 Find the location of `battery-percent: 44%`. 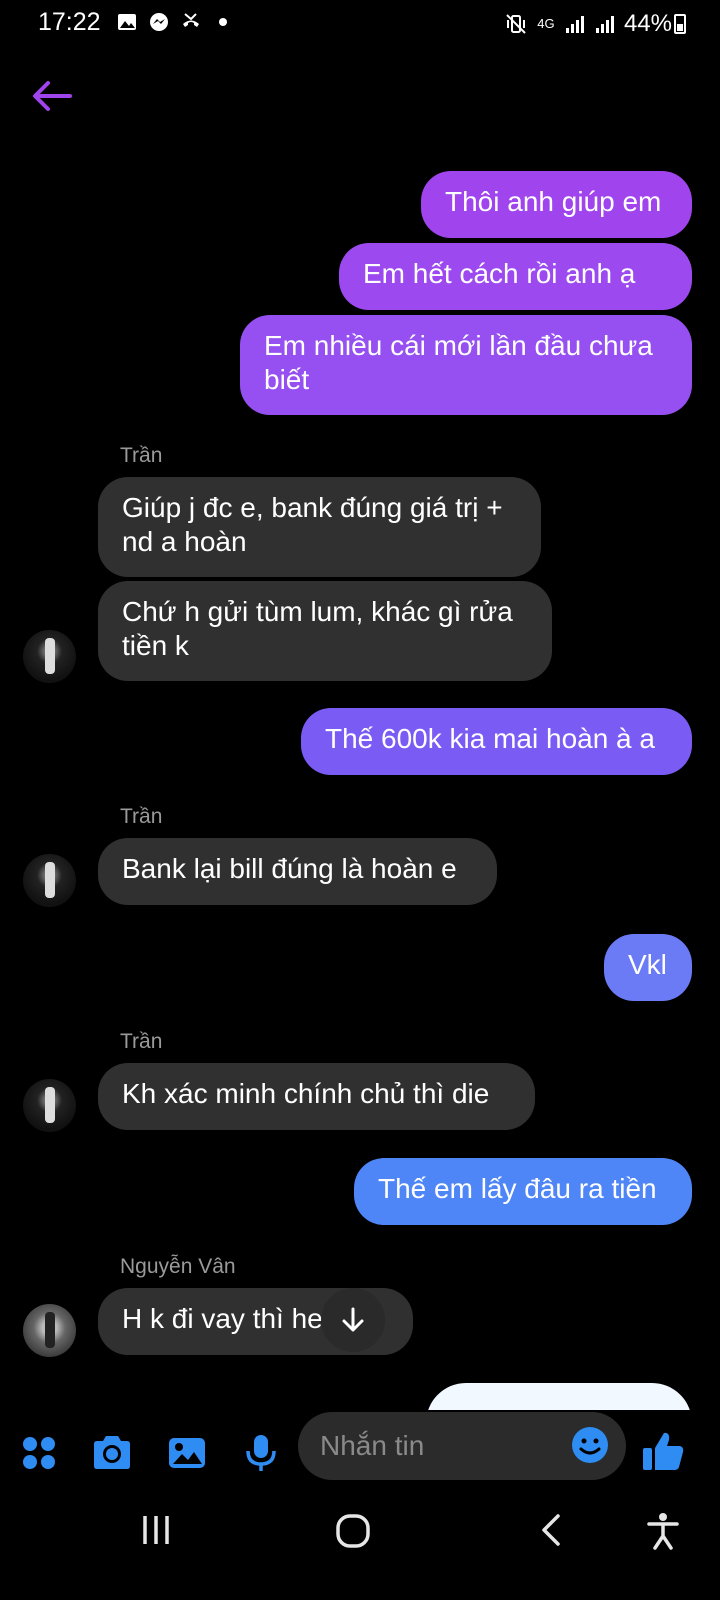

battery-percent: 44% is located at coordinates (647, 23).